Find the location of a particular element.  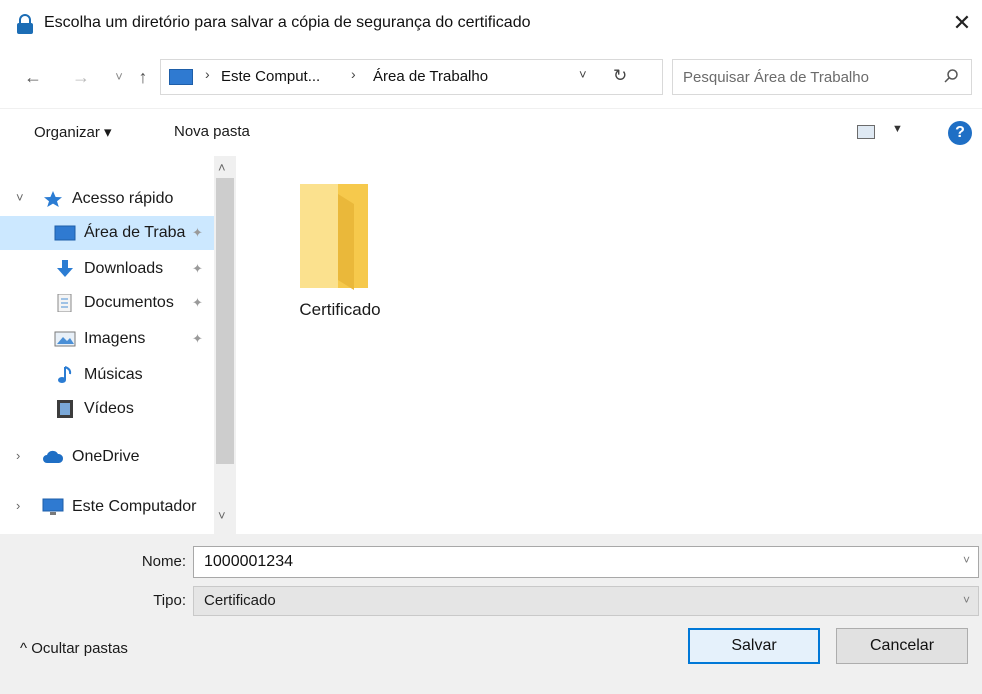

sidebar-item-label: Downloads is located at coordinates (124, 268).